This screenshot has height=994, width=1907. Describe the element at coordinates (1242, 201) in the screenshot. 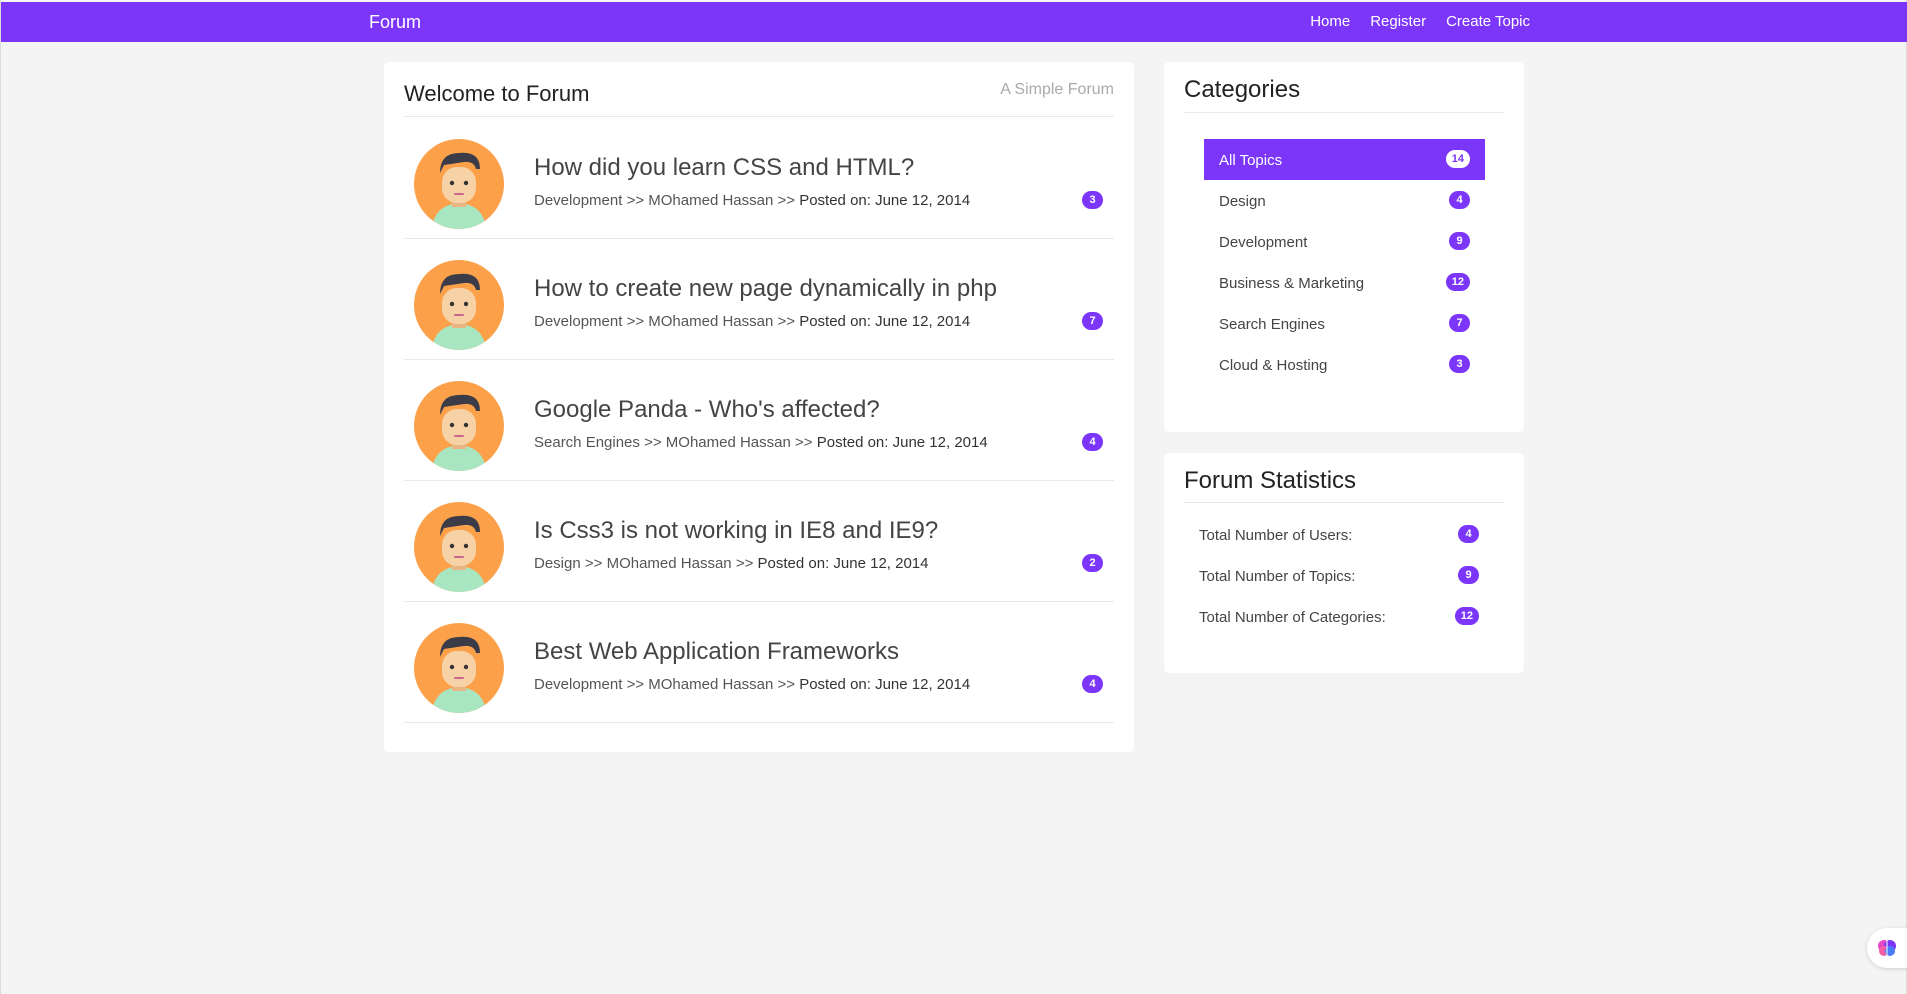

I see `category-label: Design` at that location.